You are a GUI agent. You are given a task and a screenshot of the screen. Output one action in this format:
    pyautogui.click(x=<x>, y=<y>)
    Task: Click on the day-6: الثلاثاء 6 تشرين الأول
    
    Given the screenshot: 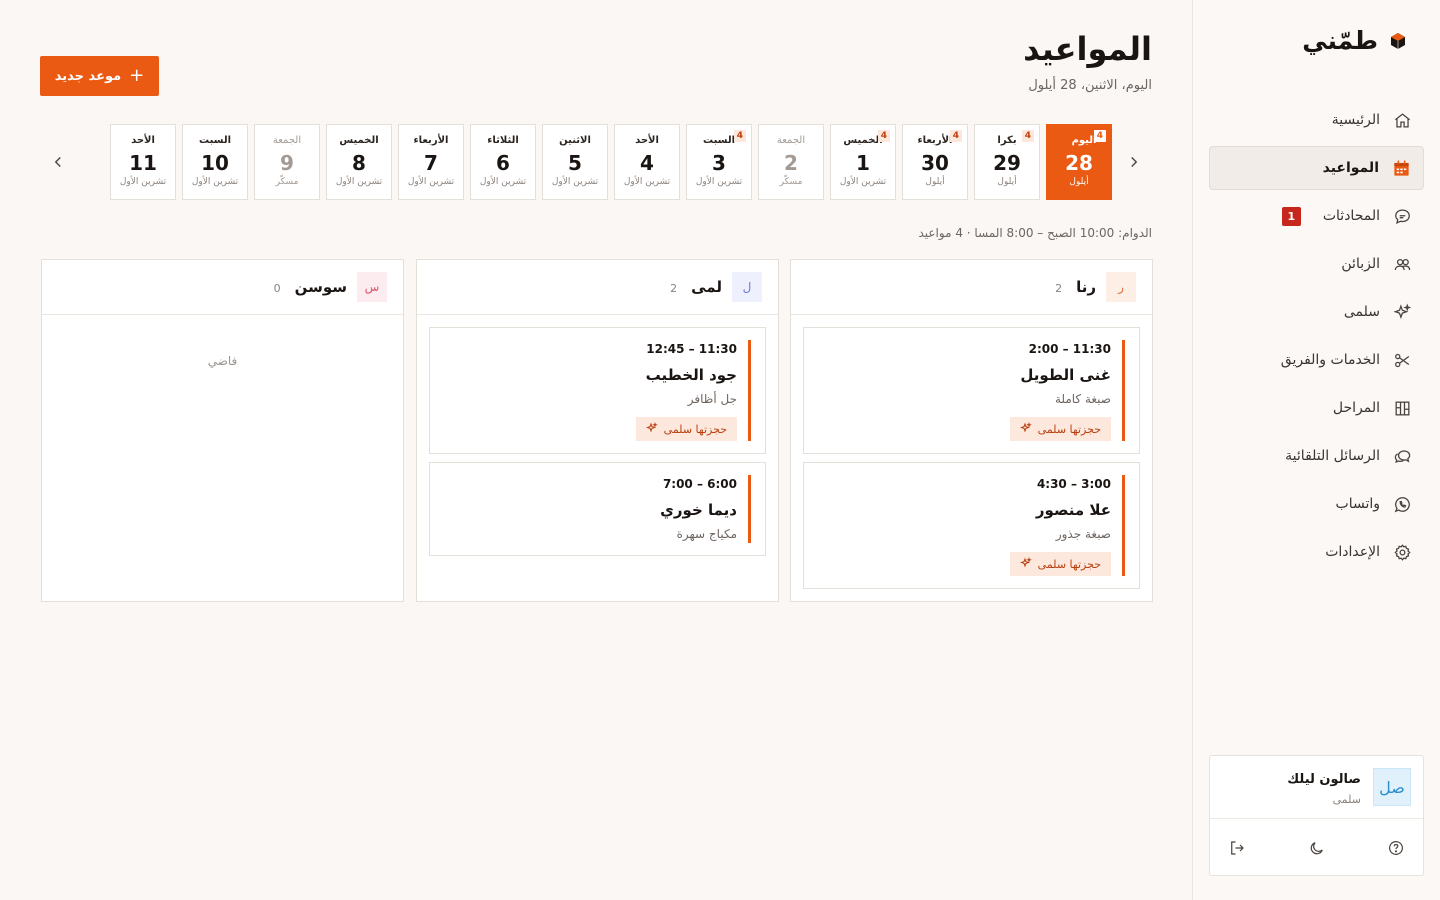 What is the action you would take?
    pyautogui.click(x=503, y=162)
    